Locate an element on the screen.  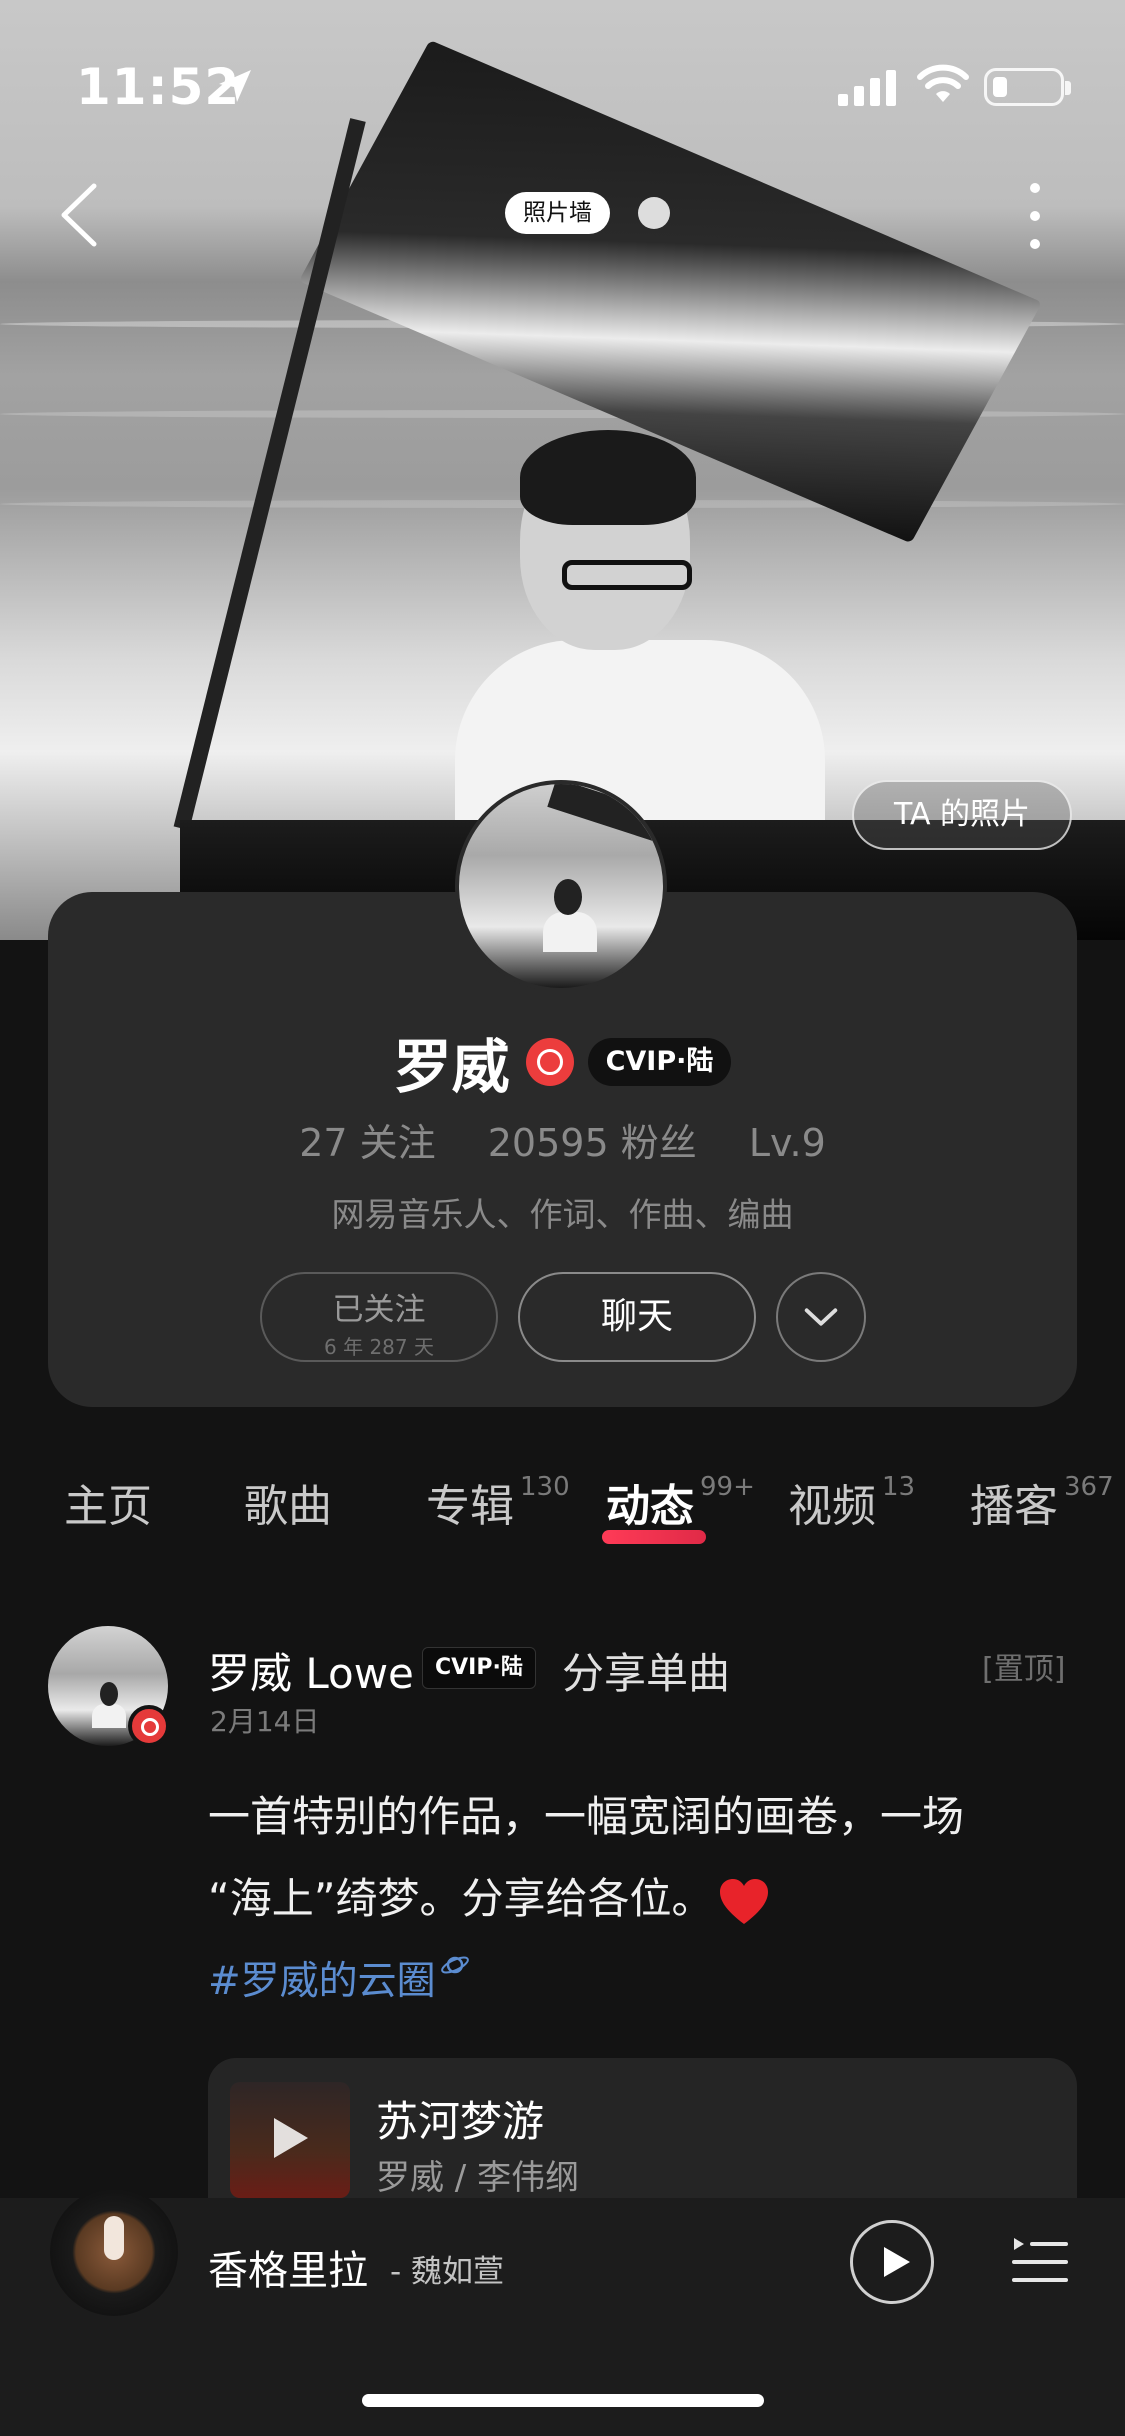
tab-albums: 专辑 130 is located at coordinates (498, 1502).